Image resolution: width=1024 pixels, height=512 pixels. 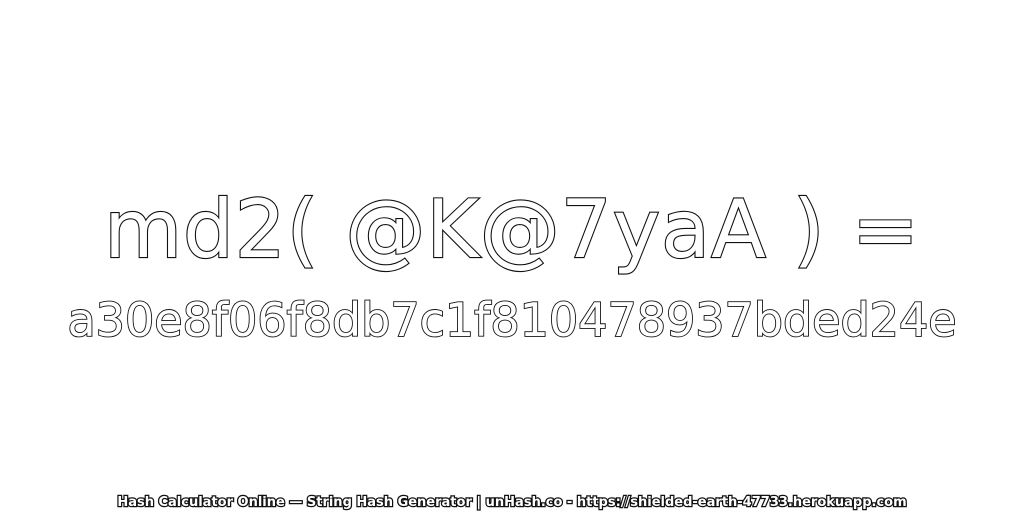 What do you see at coordinates (512, 320) in the screenshot?
I see `hash-value: a30e8f06f8db7c1f810478937bded24e` at bounding box center [512, 320].